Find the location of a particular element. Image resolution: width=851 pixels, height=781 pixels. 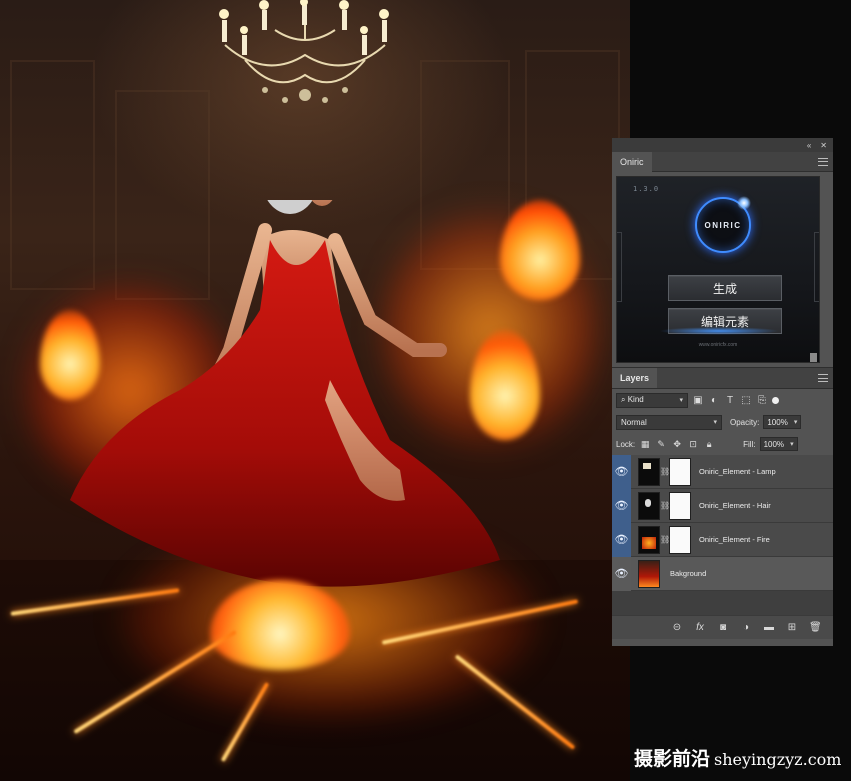

filter-shape-icon: ⬚ is located at coordinates (746, 400).